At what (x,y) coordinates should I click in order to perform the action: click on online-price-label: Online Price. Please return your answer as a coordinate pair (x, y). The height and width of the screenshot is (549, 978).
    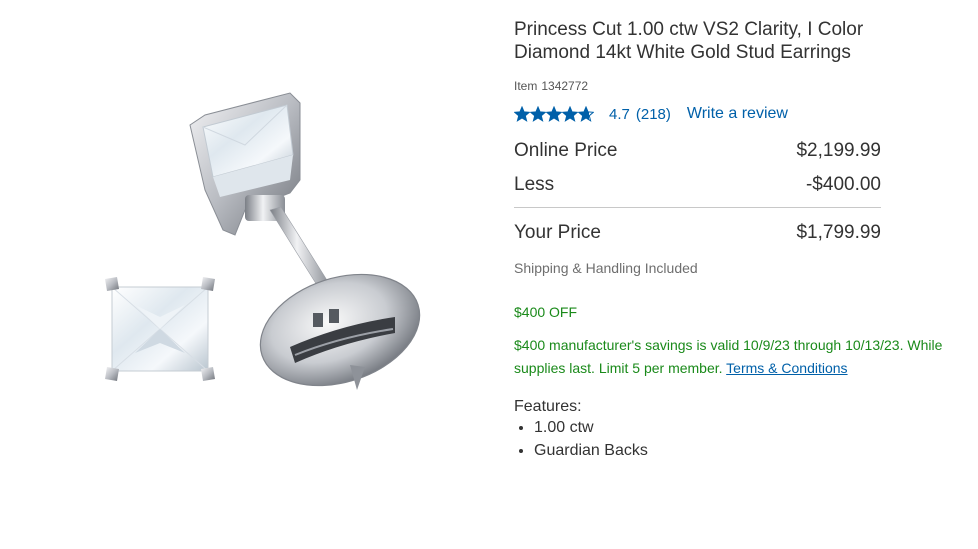
    Looking at the image, I should click on (566, 150).